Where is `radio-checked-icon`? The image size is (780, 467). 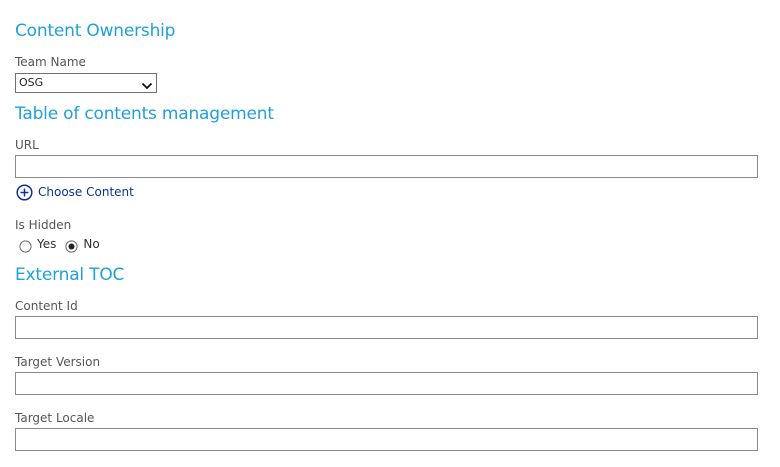 radio-checked-icon is located at coordinates (71, 245).